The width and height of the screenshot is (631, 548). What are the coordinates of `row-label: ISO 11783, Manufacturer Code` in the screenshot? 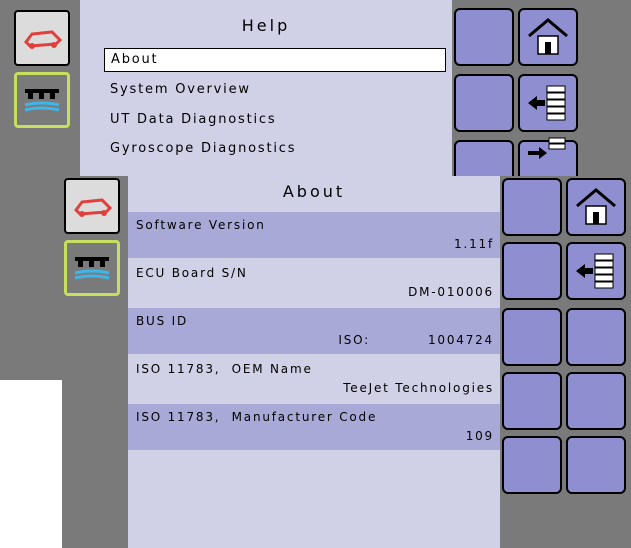 It's located at (257, 417).